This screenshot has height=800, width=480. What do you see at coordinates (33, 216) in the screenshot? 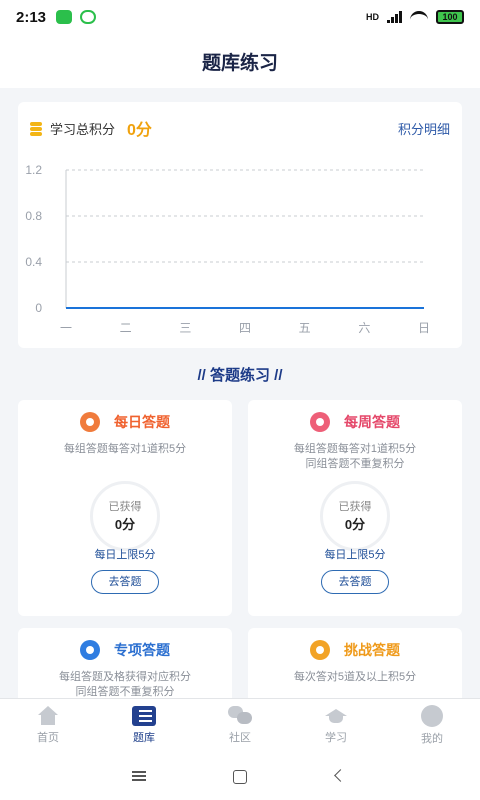
I see `y-tick-label: 0.8` at bounding box center [33, 216].